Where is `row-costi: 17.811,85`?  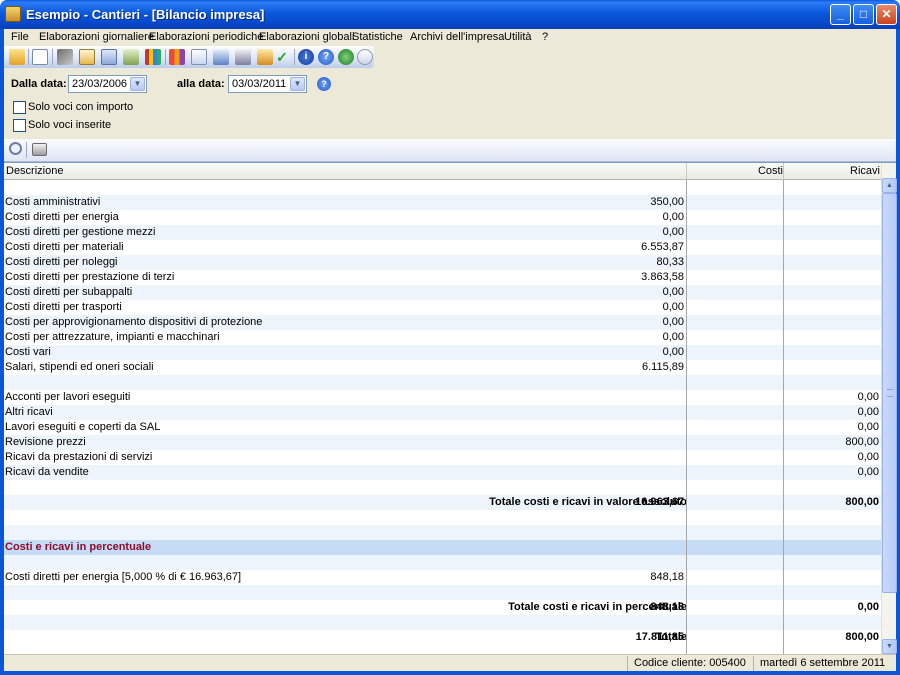 row-costi: 17.811,85 is located at coordinates (659, 637).